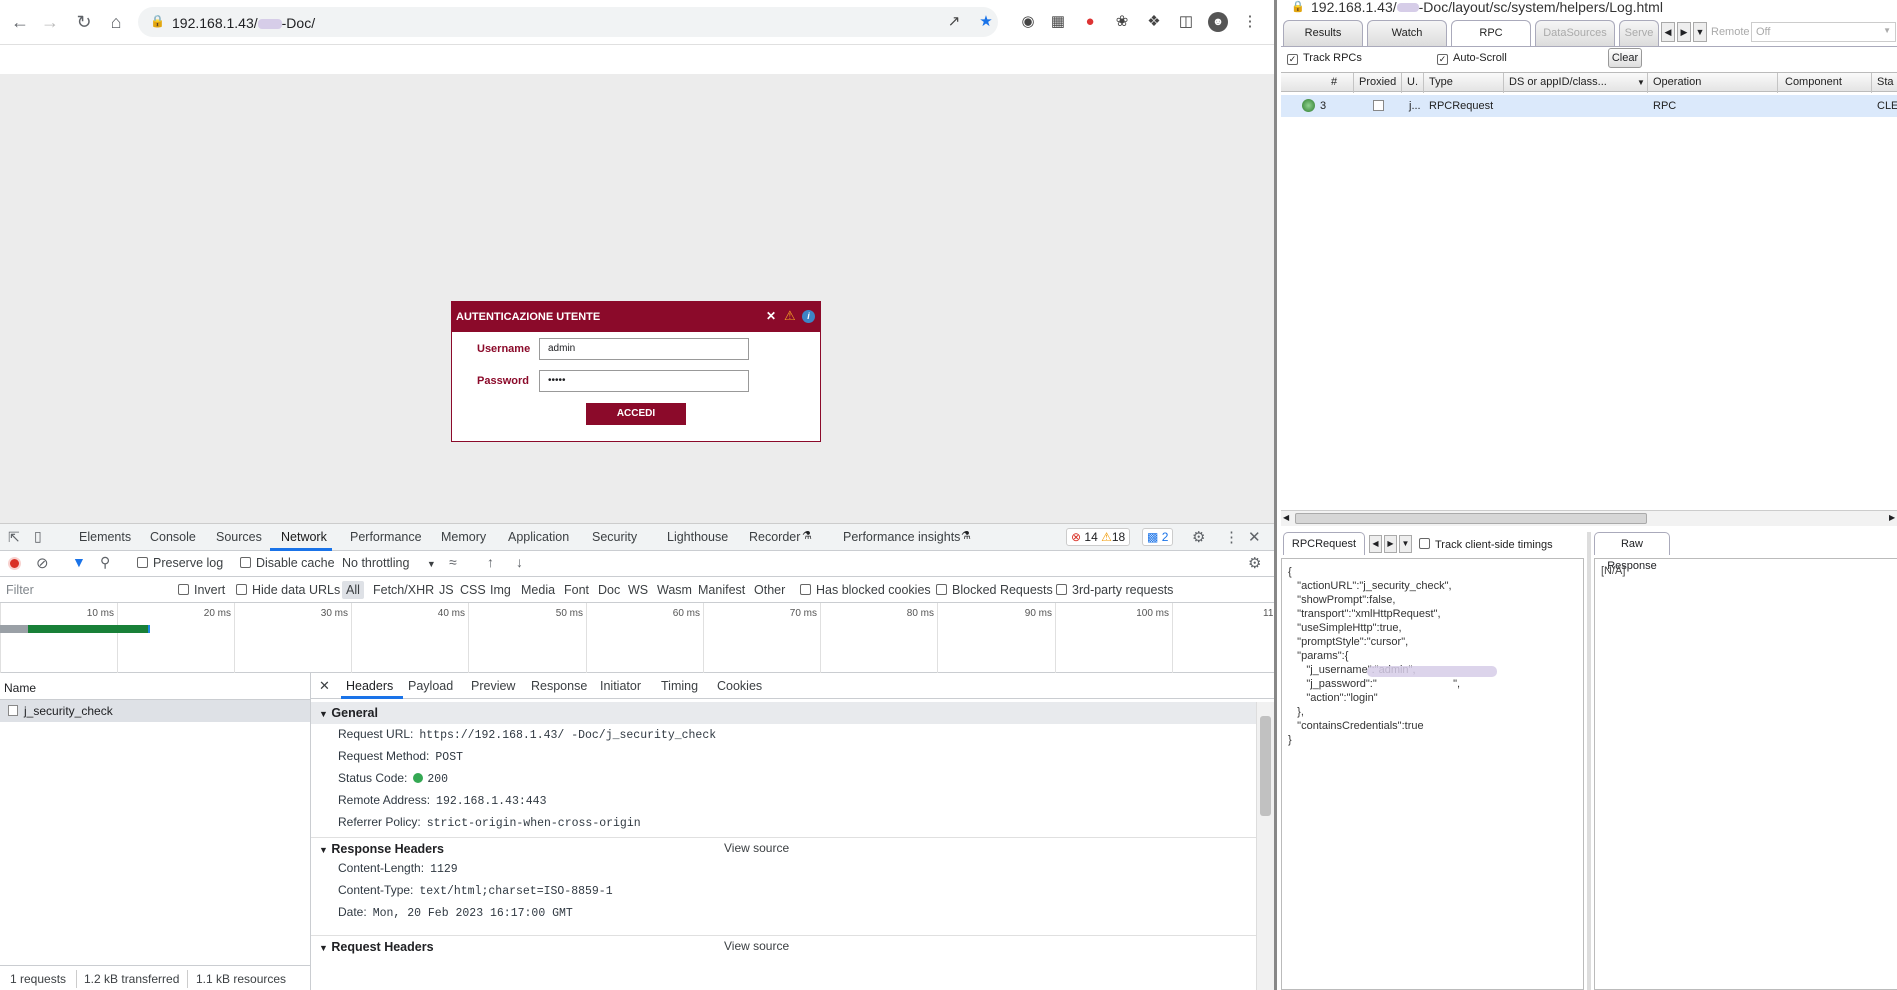 The height and width of the screenshot is (990, 1897). I want to click on tab-application: Application, so click(538, 537).